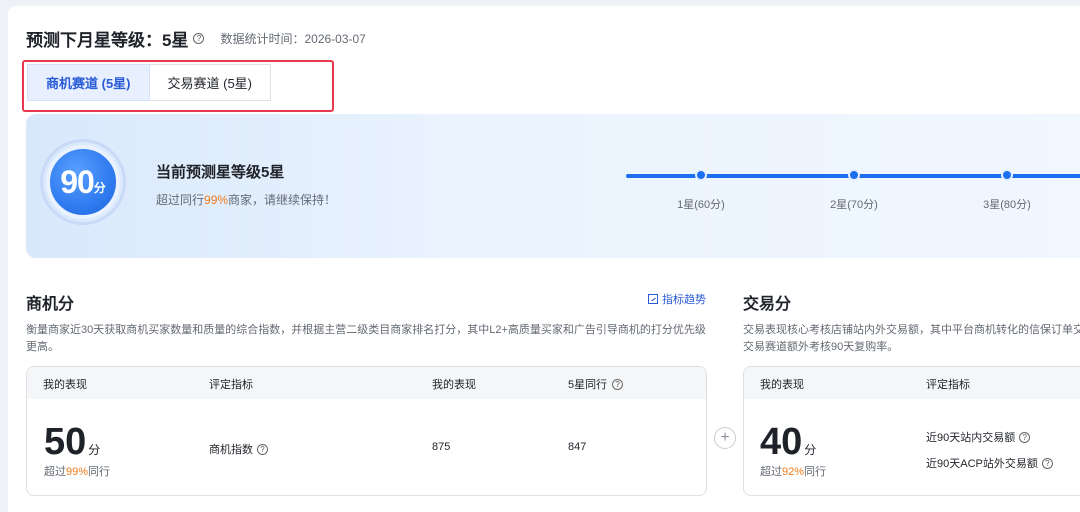 The image size is (1080, 512). Describe the element at coordinates (701, 205) in the screenshot. I see `level-label-1: 1星(60分)` at that location.